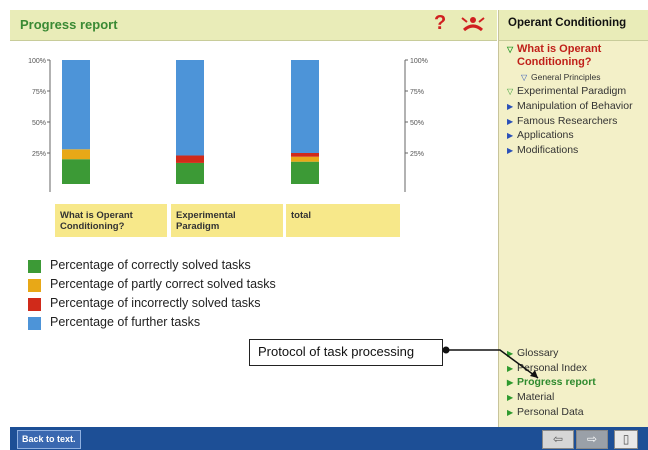  What do you see at coordinates (49, 439) in the screenshot?
I see `back-to-text-button: Back to text.` at bounding box center [49, 439].